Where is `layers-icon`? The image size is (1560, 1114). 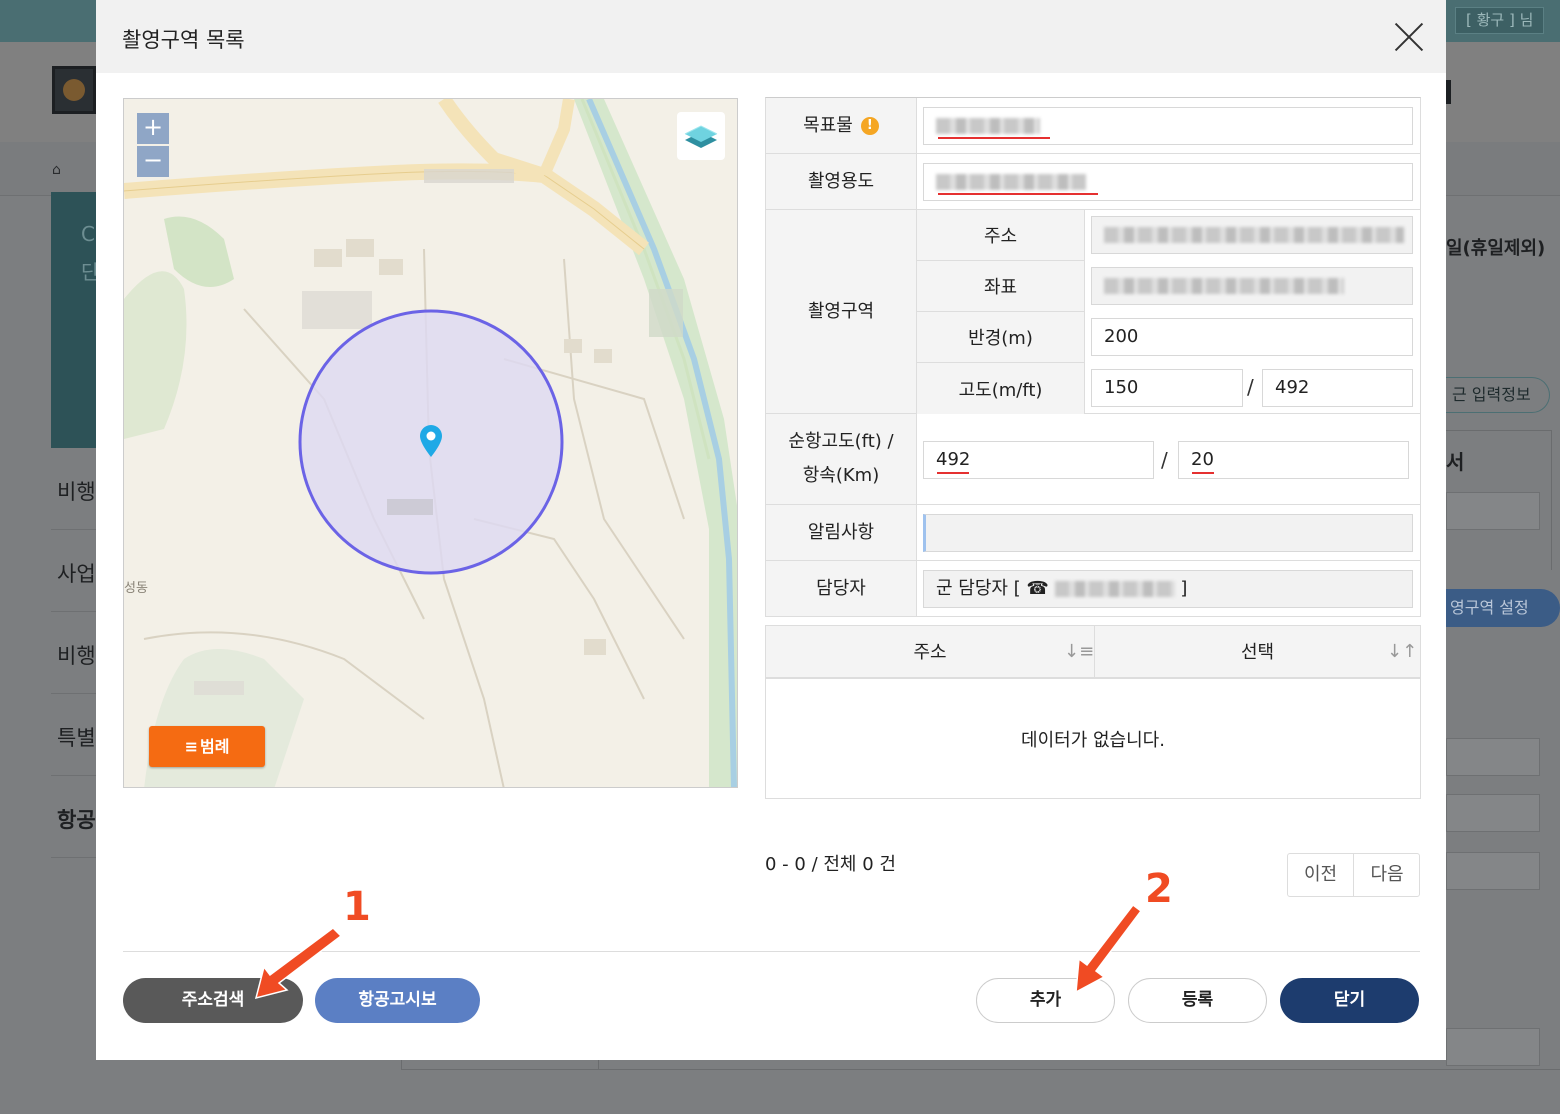 layers-icon is located at coordinates (701, 136).